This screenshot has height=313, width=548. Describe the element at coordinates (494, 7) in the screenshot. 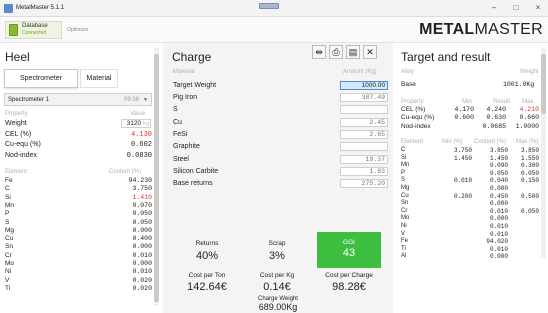

I see `minimize-button: –` at that location.